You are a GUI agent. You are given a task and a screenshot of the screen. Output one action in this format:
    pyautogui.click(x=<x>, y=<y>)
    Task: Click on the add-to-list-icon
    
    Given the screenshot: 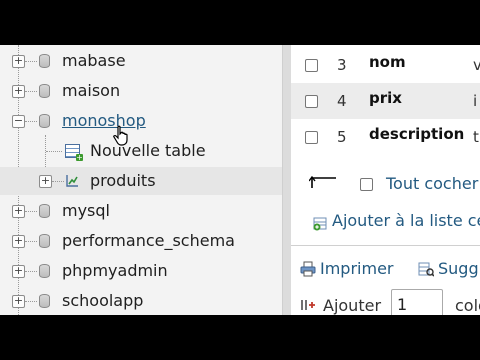 What is the action you would take?
    pyautogui.click(x=320, y=224)
    